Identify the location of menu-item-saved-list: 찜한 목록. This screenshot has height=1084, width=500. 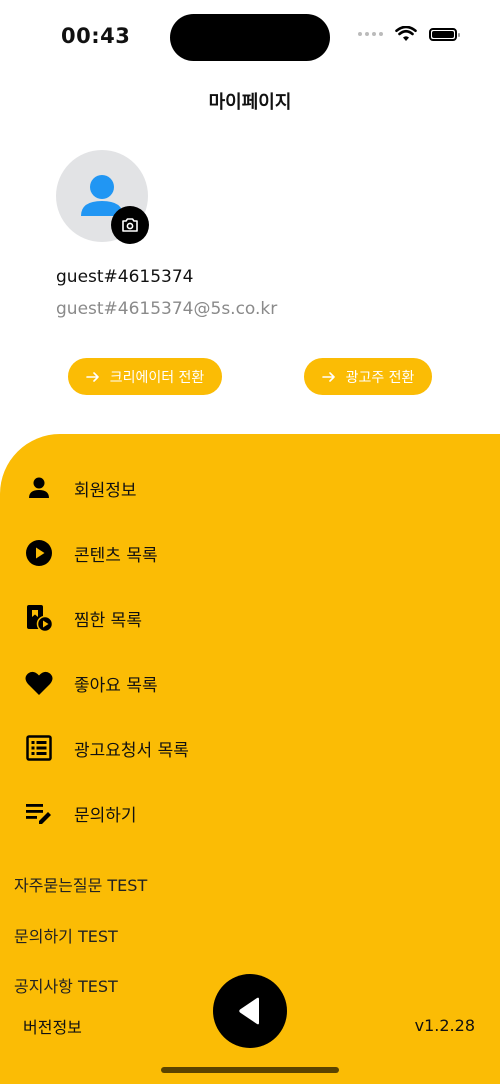
(83, 618).